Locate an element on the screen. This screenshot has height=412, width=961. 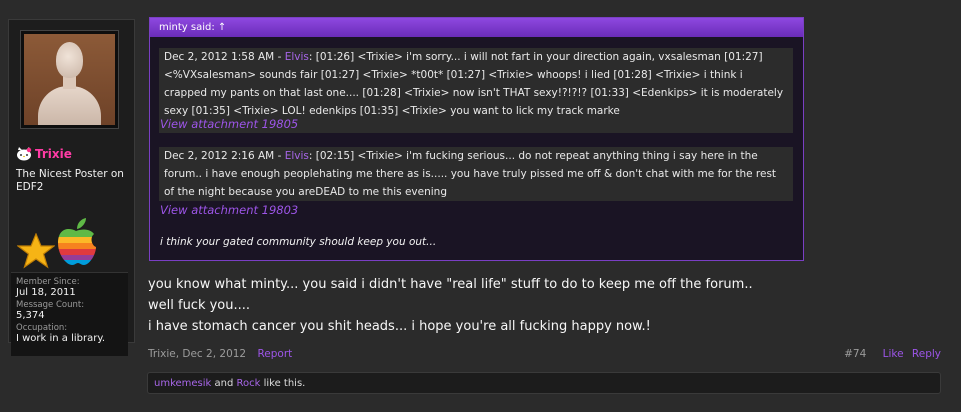
view-attachment-link-1: View attachment 19805 is located at coordinates (229, 124).